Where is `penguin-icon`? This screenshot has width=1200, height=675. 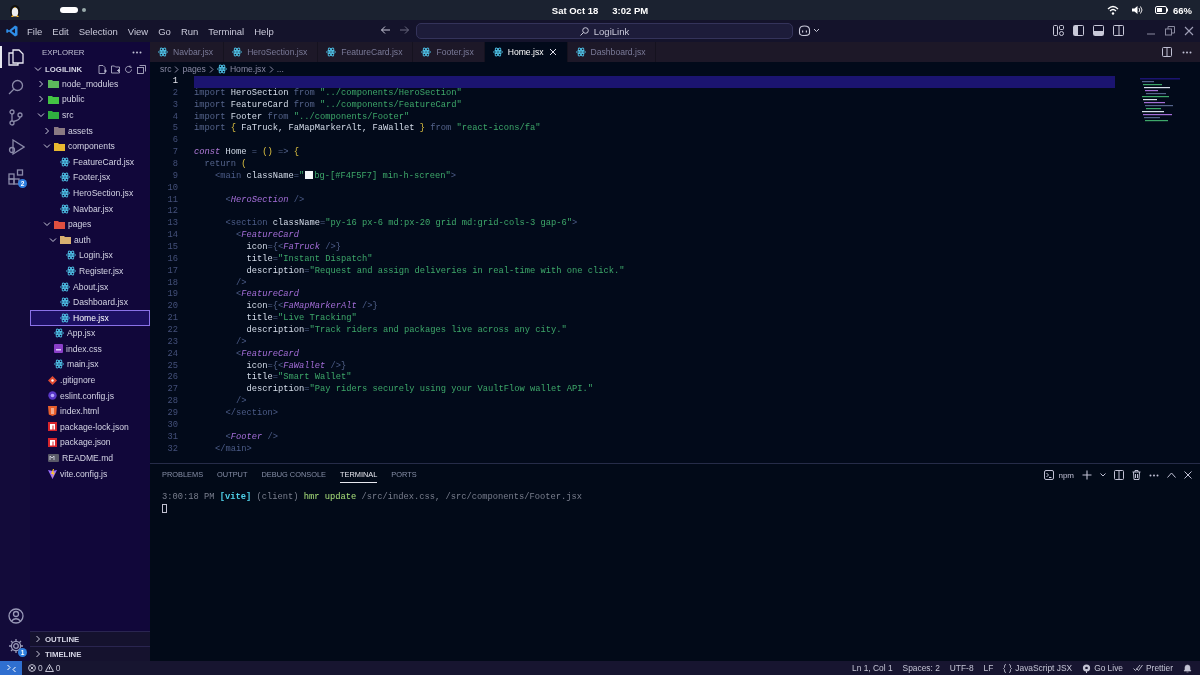
penguin-icon is located at coordinates (15, 10).